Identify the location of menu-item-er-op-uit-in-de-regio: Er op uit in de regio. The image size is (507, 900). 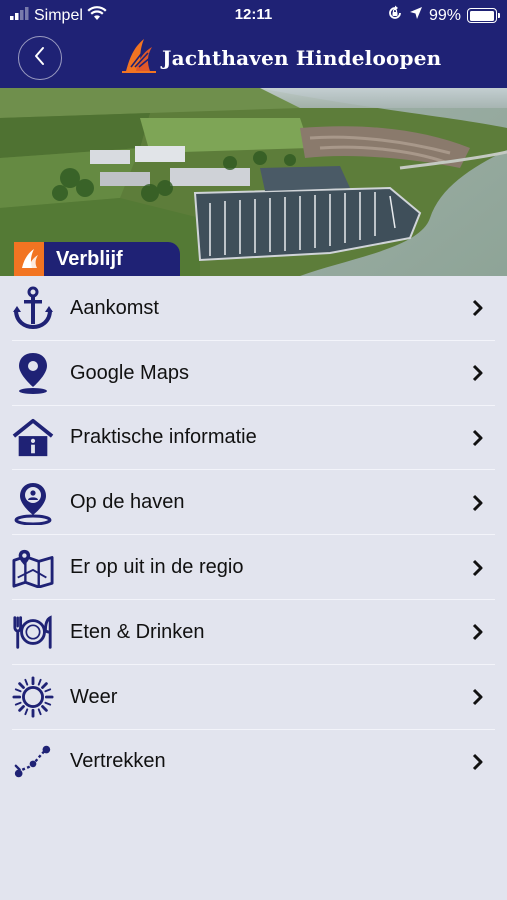
(253, 567).